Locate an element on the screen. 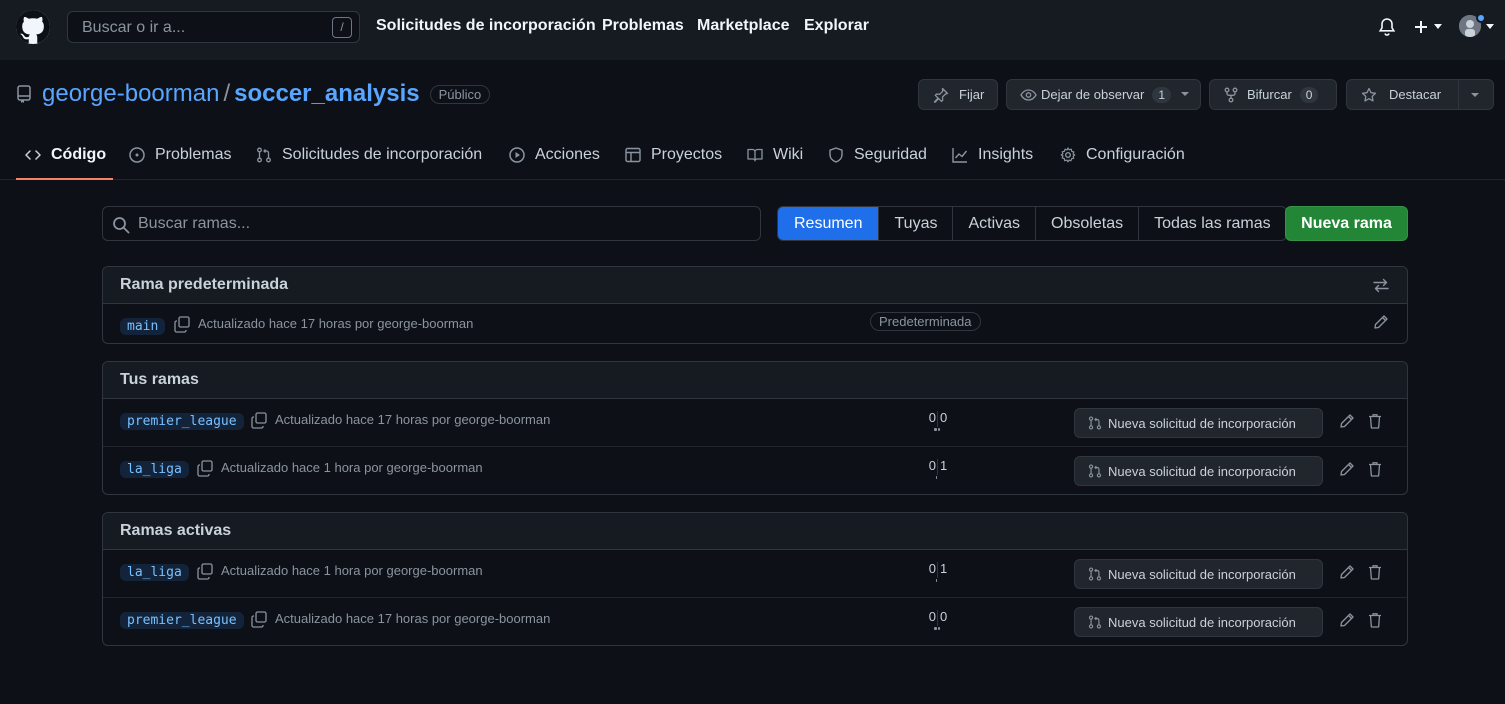 The image size is (1505, 704). star-button: Destacar is located at coordinates (1420, 94).